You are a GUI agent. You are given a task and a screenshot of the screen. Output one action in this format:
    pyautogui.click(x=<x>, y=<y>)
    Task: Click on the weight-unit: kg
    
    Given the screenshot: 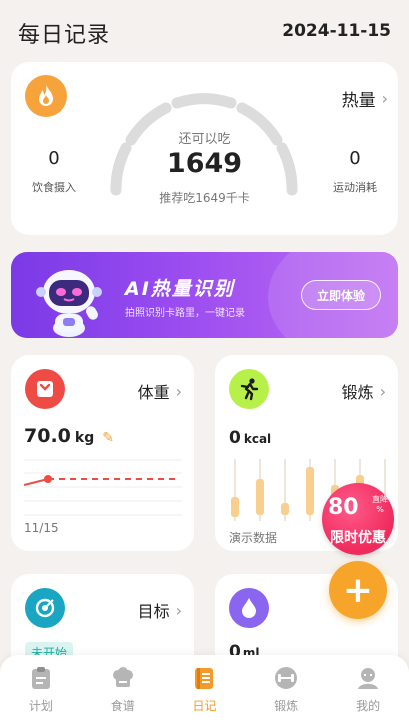 What is the action you would take?
    pyautogui.click(x=84, y=438)
    